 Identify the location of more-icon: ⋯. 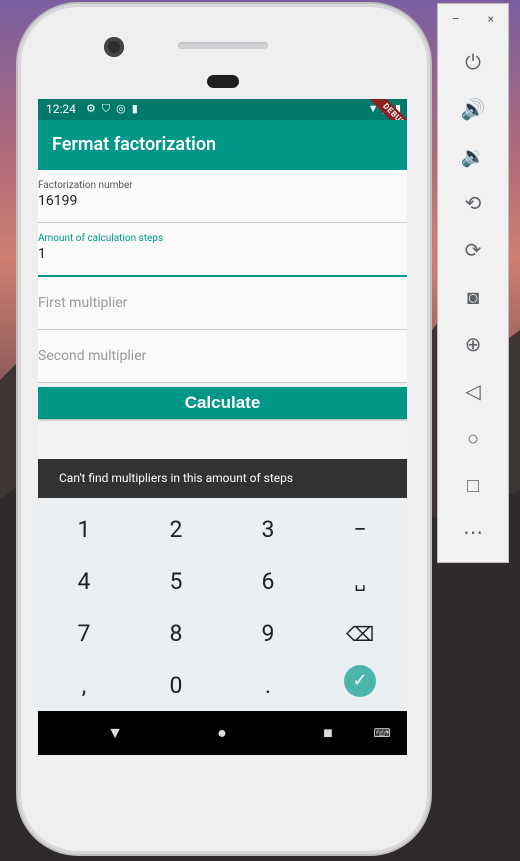
(473, 532).